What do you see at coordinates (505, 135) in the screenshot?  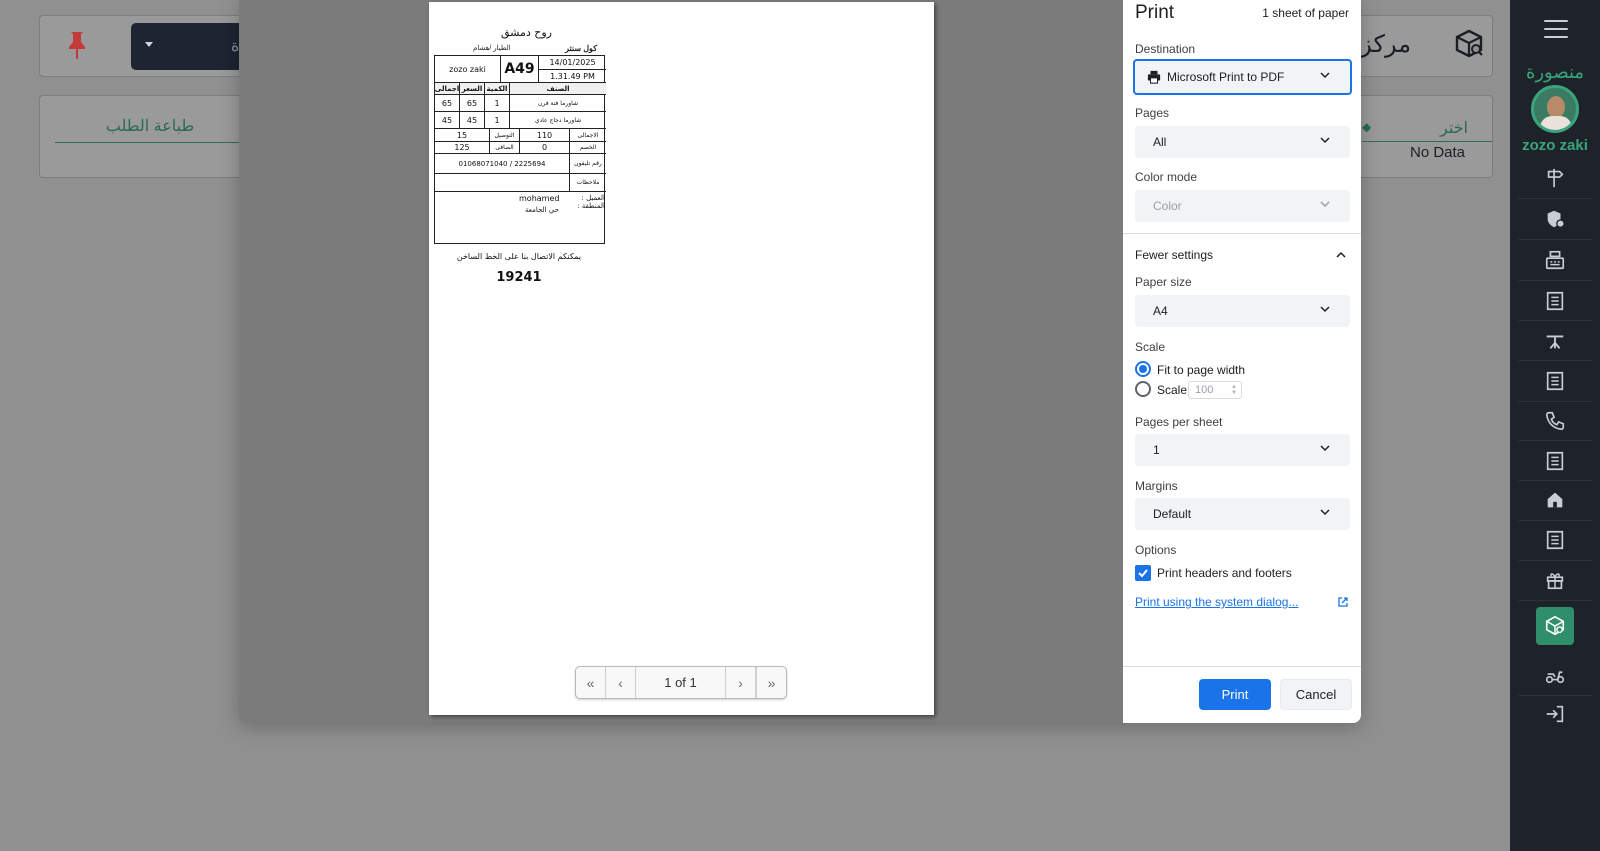 I see `delivery-label: التوصيل` at bounding box center [505, 135].